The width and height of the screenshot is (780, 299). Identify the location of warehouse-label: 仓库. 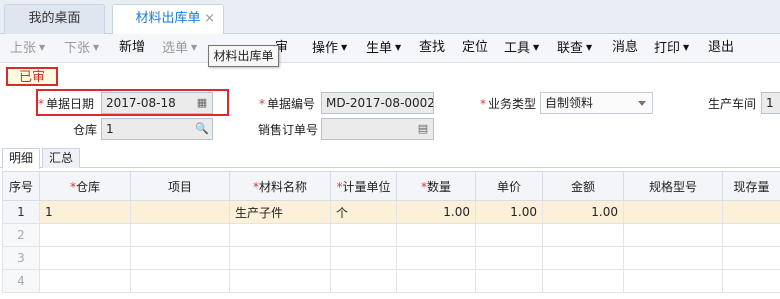
(85, 130).